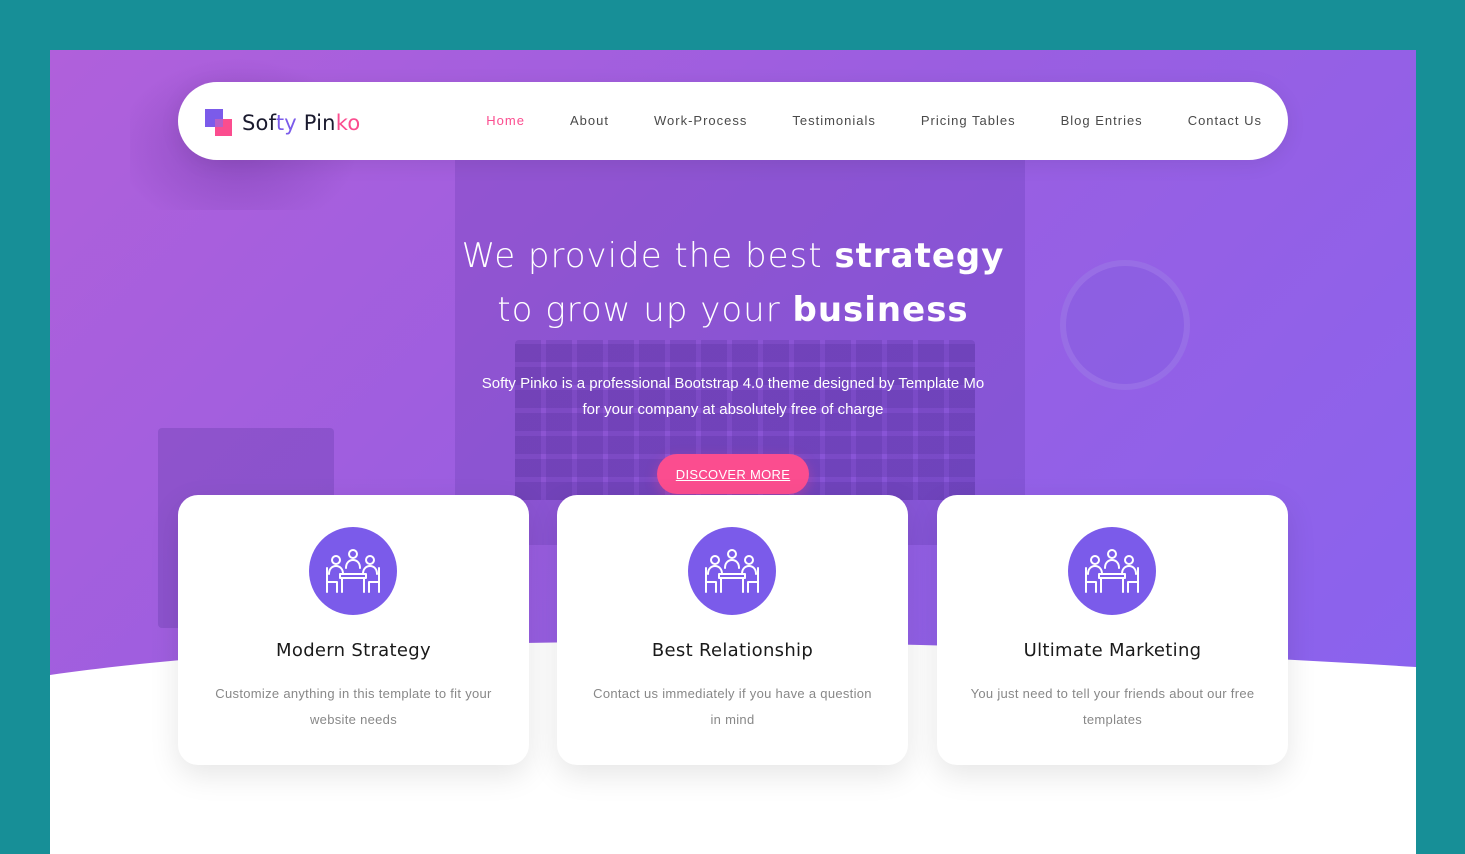  I want to click on brand-logo: Softy Pinko, so click(282, 123).